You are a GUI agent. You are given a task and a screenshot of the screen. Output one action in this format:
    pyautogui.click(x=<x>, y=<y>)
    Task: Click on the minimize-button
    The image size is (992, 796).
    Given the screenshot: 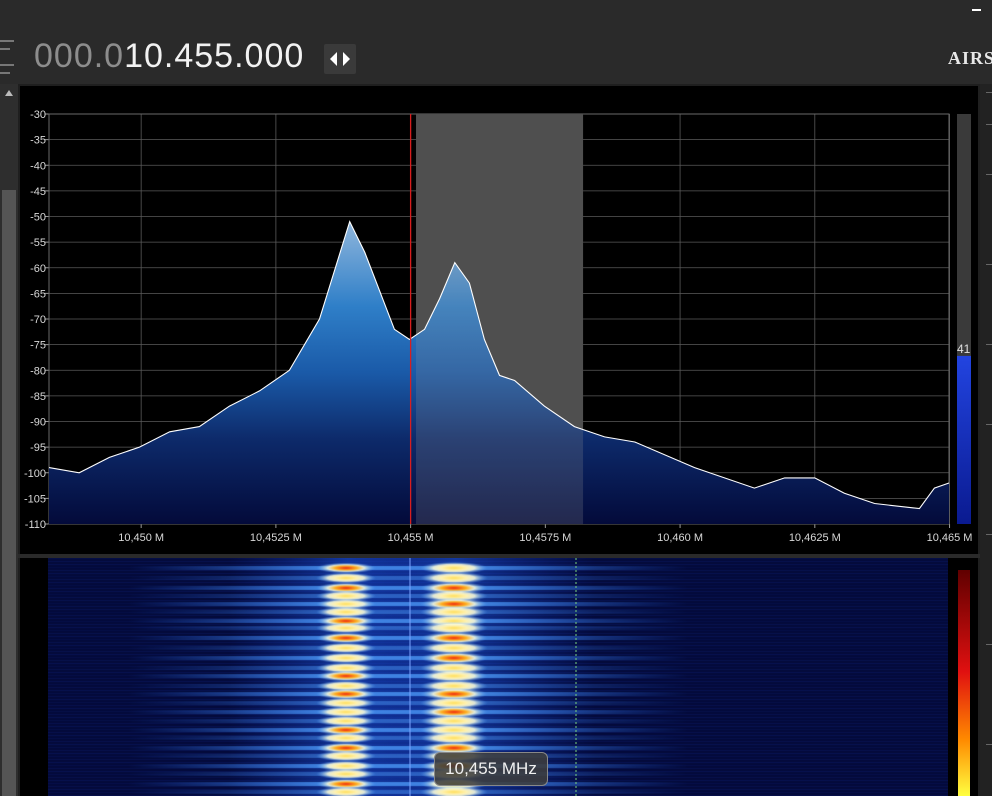 What is the action you would take?
    pyautogui.click(x=977, y=7)
    